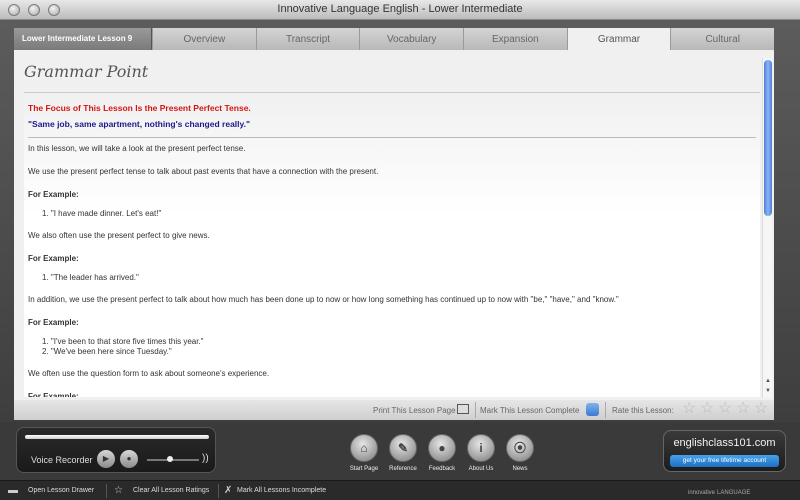 The height and width of the screenshot is (500, 800). Describe the element at coordinates (205, 458) in the screenshot. I see `volume-icon: ))` at that location.